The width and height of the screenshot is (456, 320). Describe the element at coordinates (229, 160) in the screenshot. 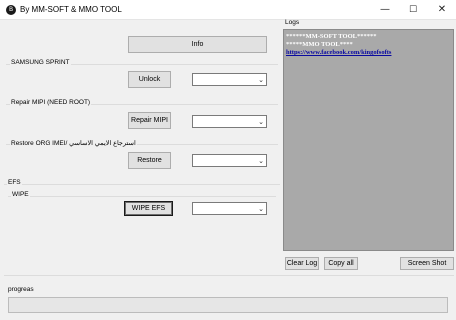

I see `restore-imei-select: ⌄` at that location.